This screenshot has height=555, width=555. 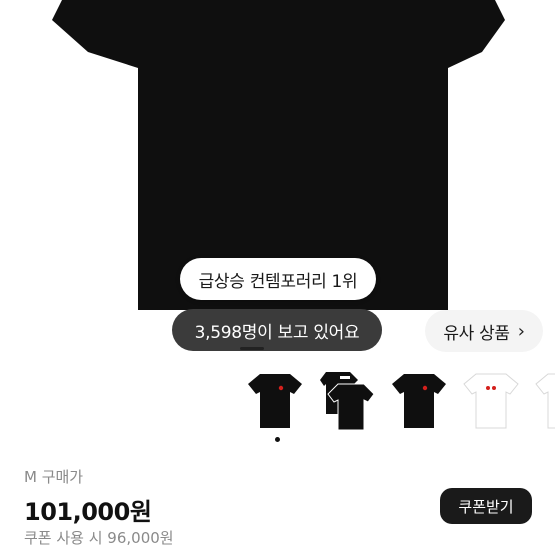 What do you see at coordinates (277, 330) in the screenshot?
I see `viewers-count-badge: 3,598명이 보고 있어요` at bounding box center [277, 330].